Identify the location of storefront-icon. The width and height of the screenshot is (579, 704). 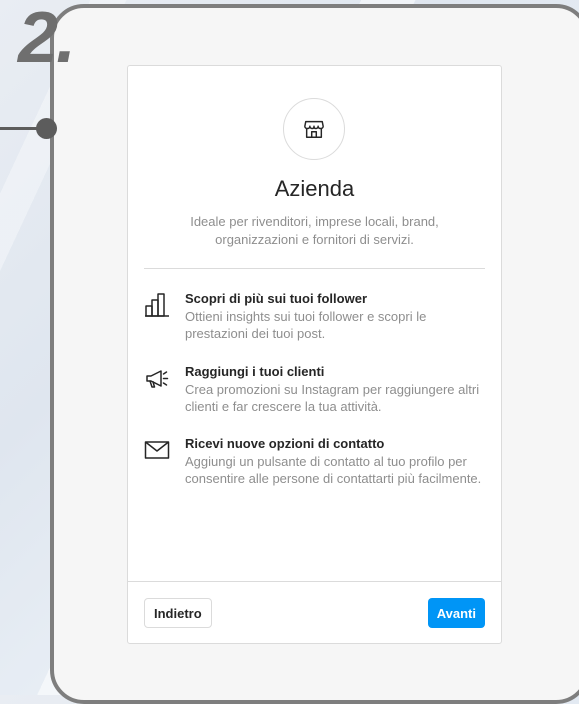
(314, 129).